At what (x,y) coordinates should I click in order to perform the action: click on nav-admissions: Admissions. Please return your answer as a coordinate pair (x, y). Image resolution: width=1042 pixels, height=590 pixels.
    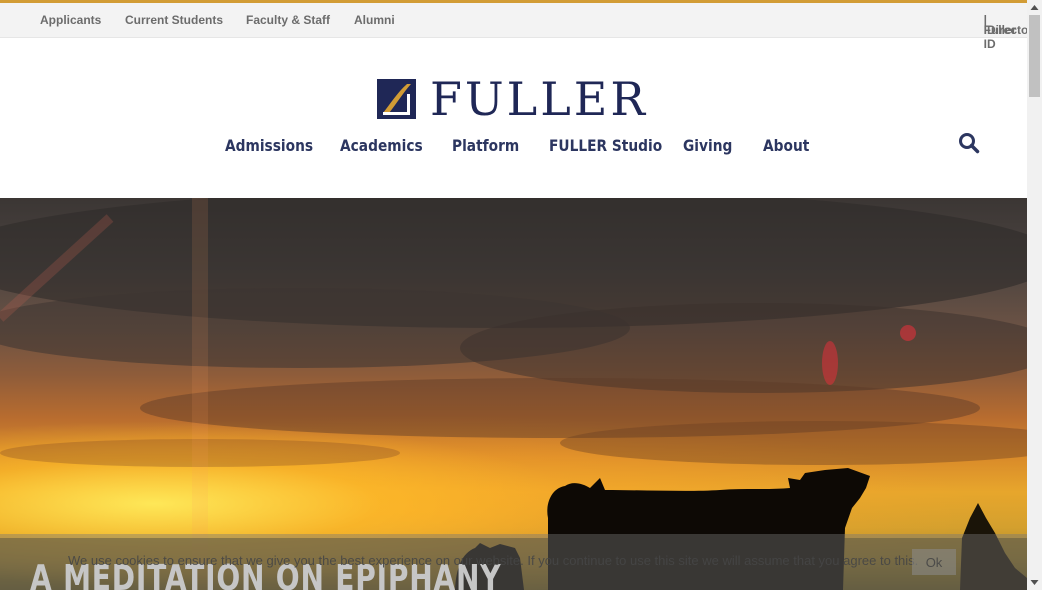
    Looking at the image, I should click on (269, 145).